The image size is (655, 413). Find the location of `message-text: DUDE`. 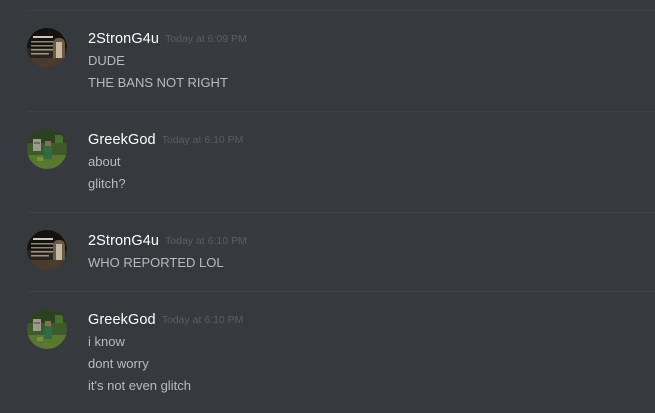

message-text: DUDE is located at coordinates (106, 60).